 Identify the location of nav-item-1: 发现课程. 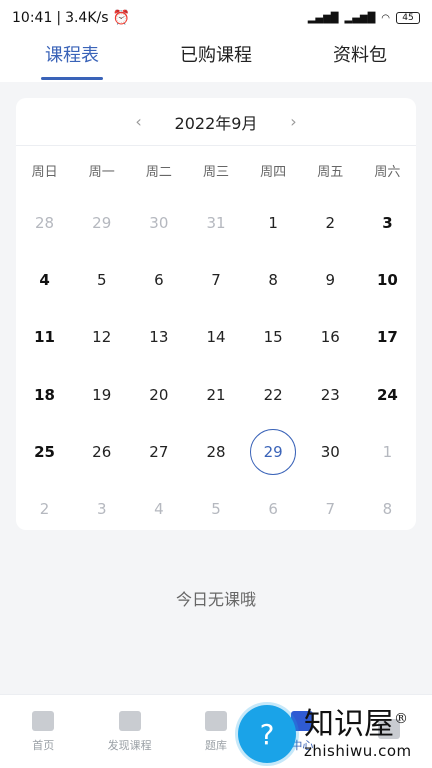
(129, 731).